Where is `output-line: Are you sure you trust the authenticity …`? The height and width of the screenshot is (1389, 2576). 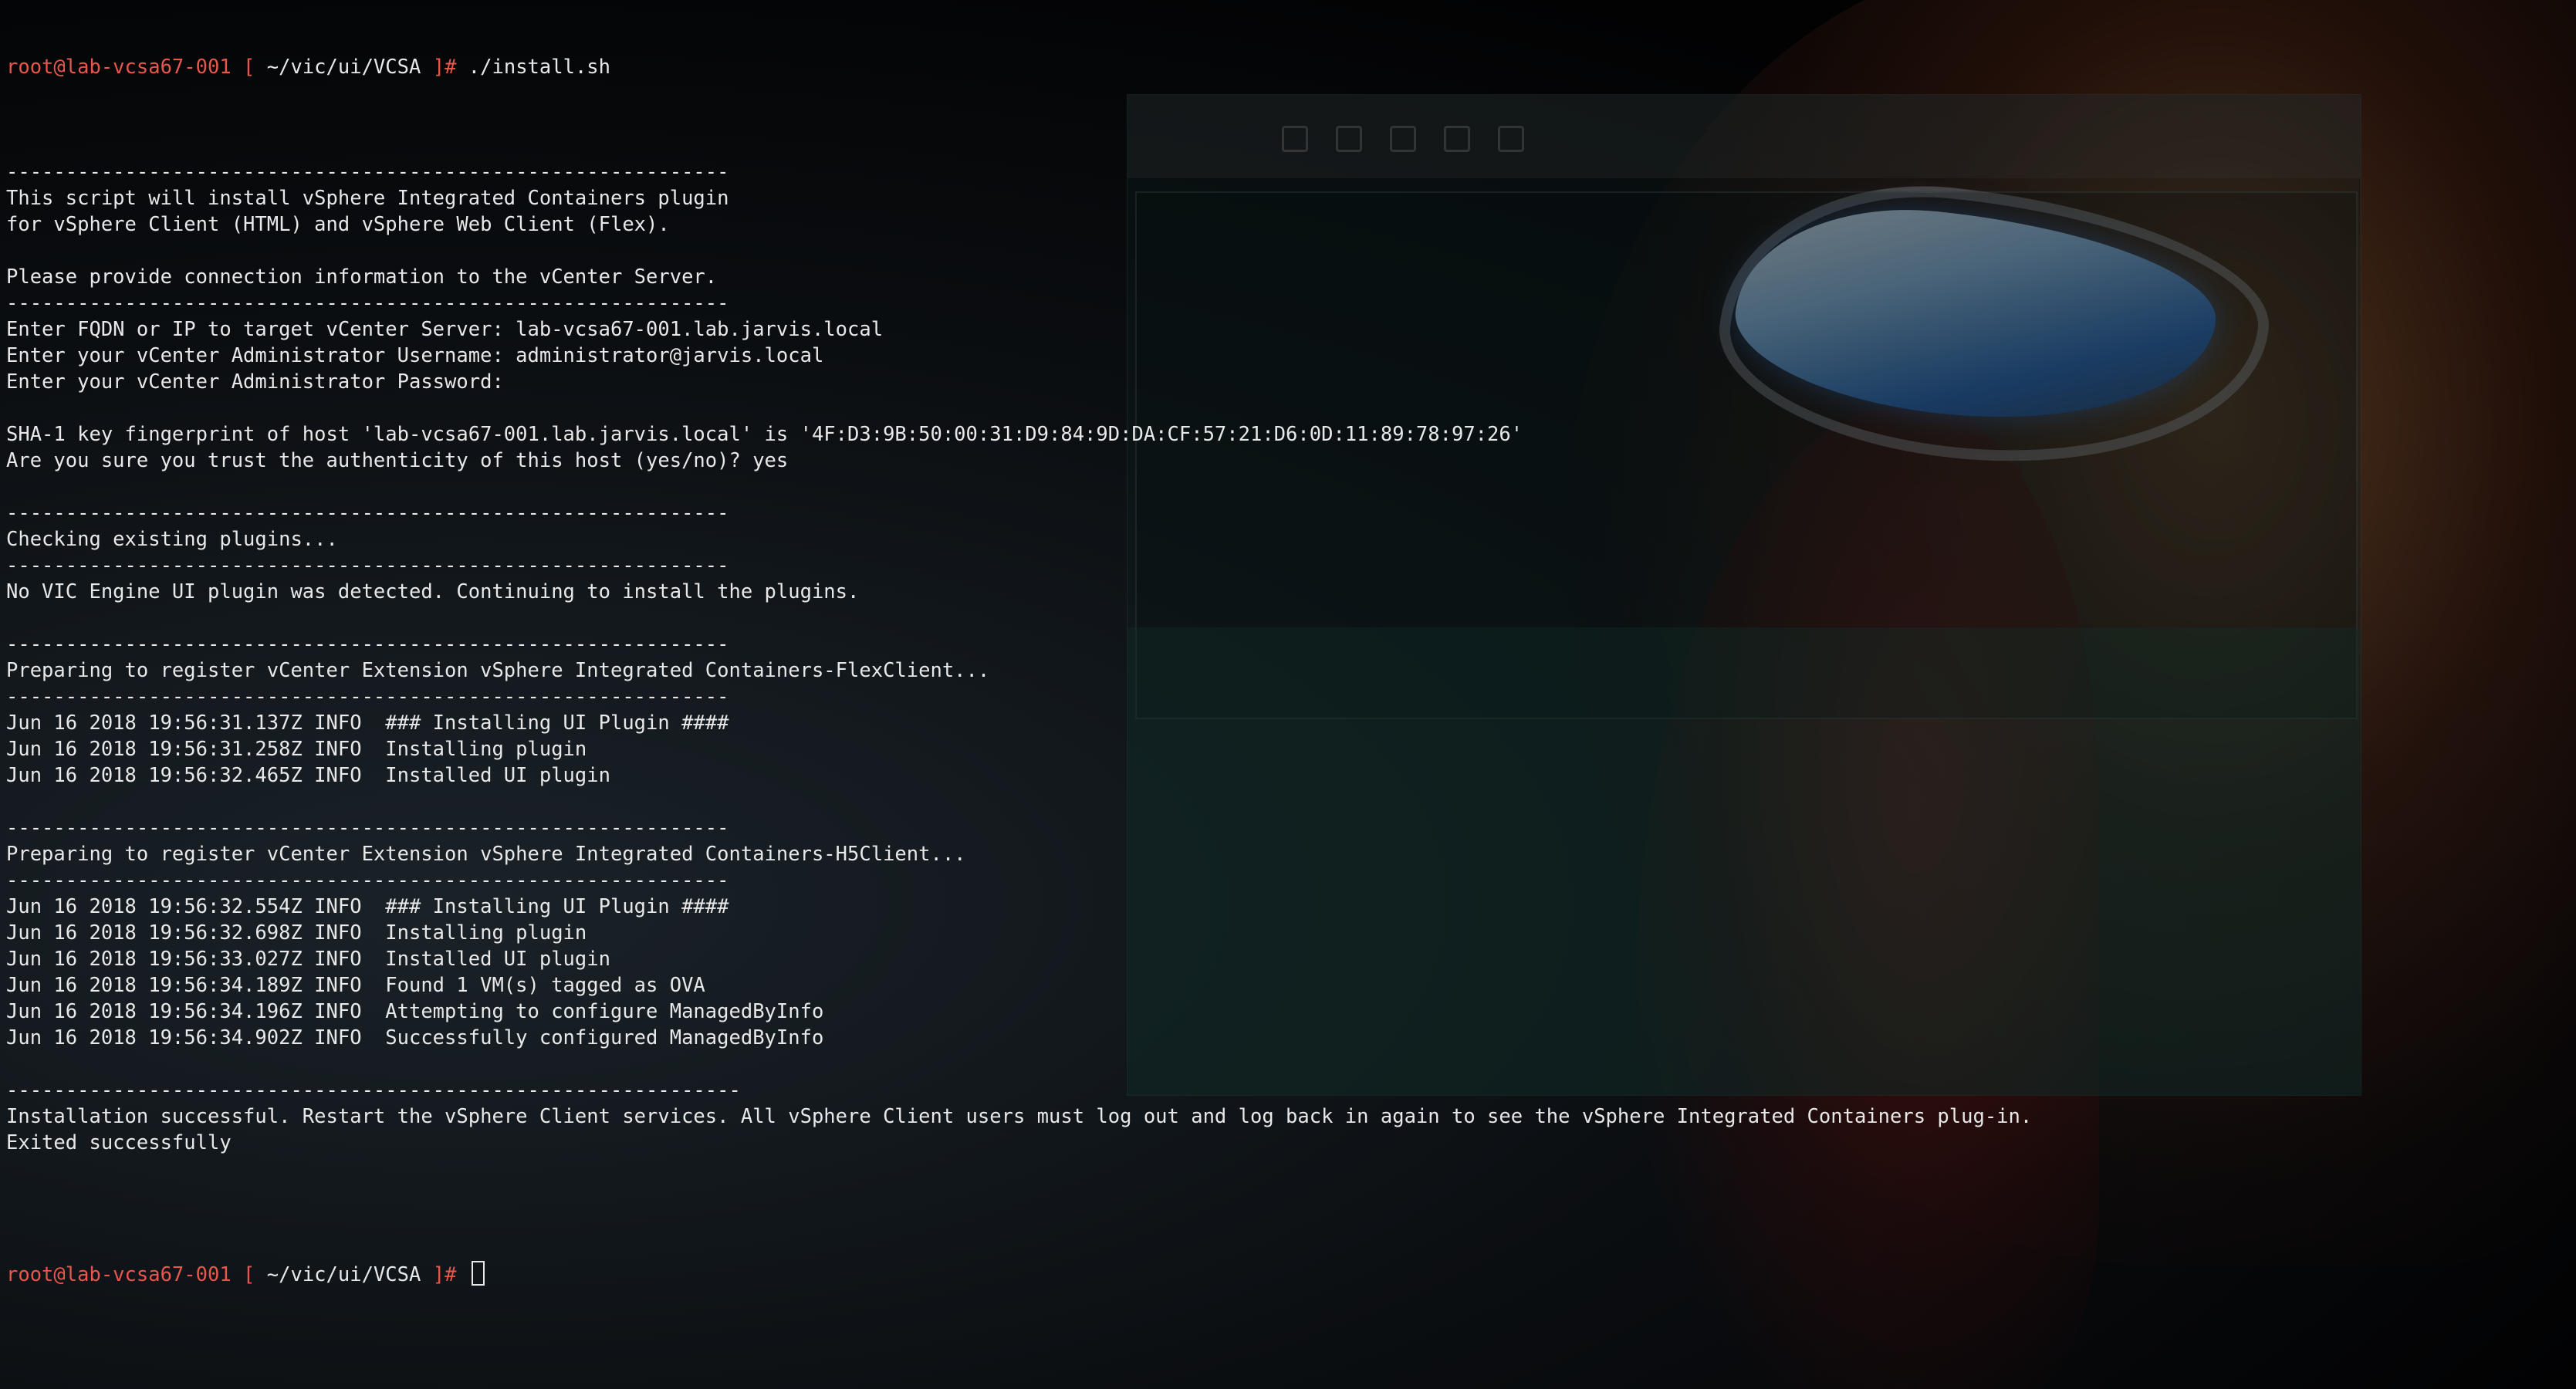
output-line: Are you sure you trust the authenticity … is located at coordinates (397, 461).